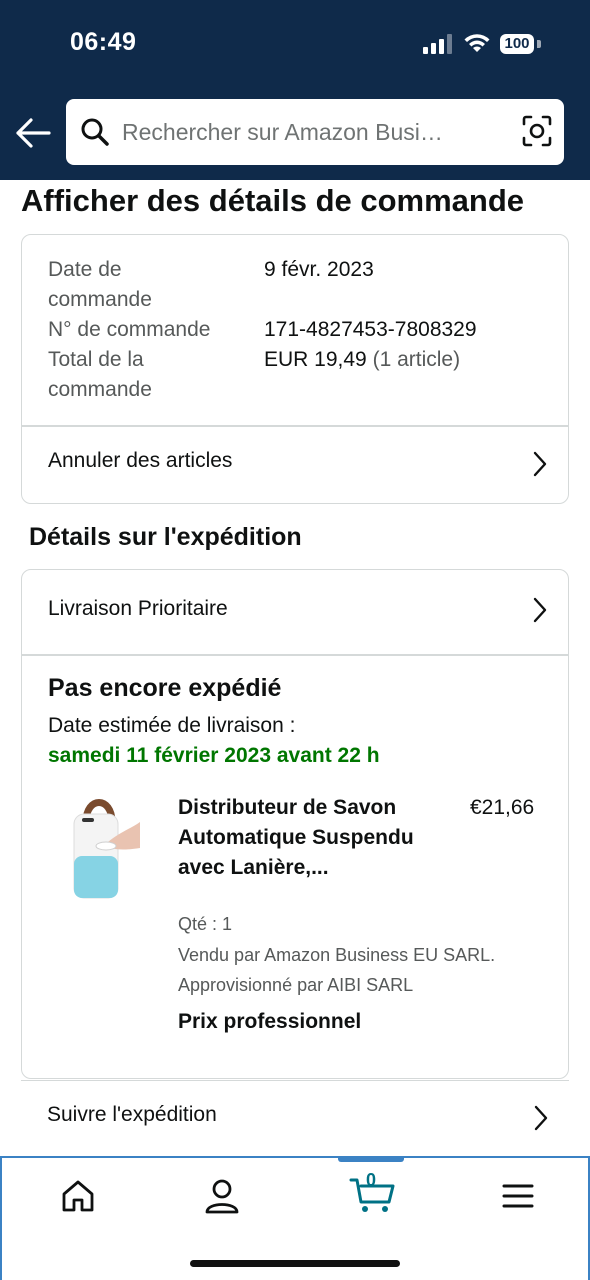 Image resolution: width=590 pixels, height=1280 pixels. Describe the element at coordinates (371, 1180) in the screenshot. I see `cart-count-badge: 0` at that location.